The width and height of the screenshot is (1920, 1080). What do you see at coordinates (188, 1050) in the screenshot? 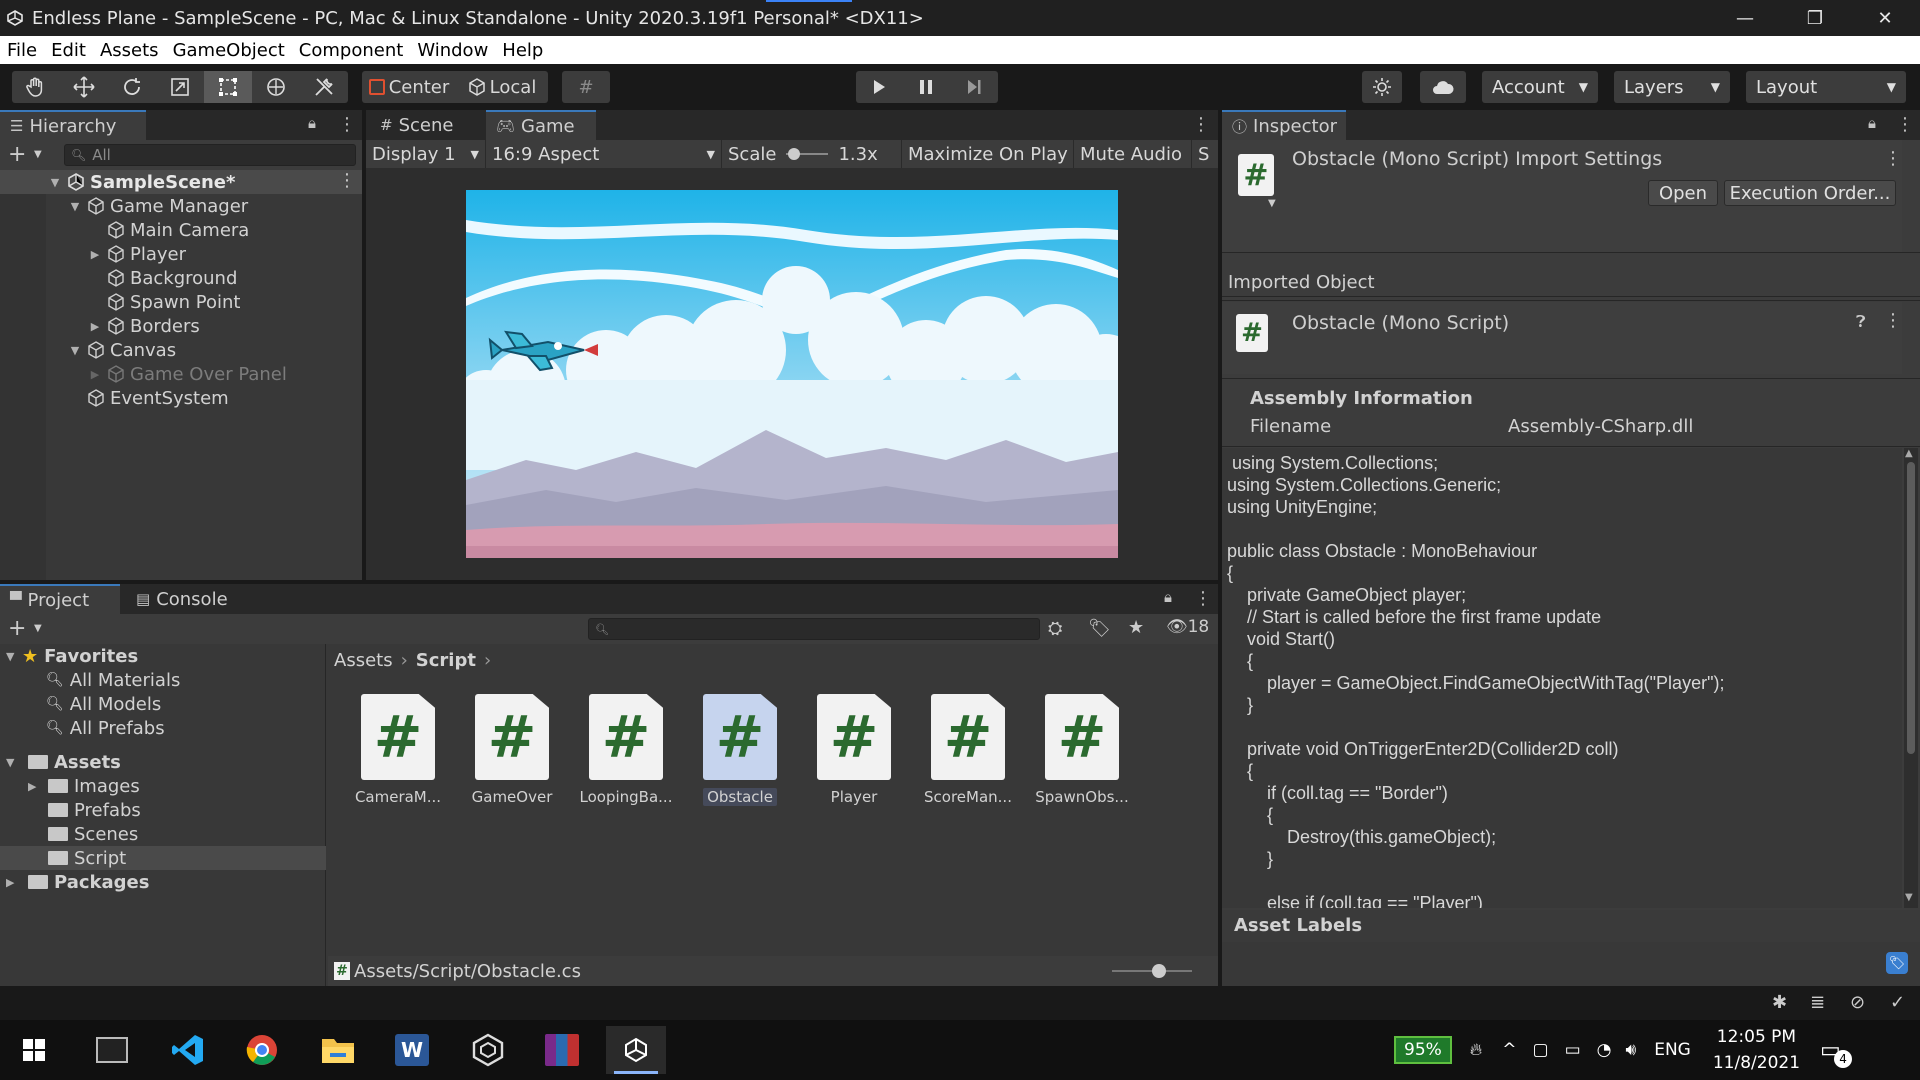
I see `taskbar-vscode` at bounding box center [188, 1050].